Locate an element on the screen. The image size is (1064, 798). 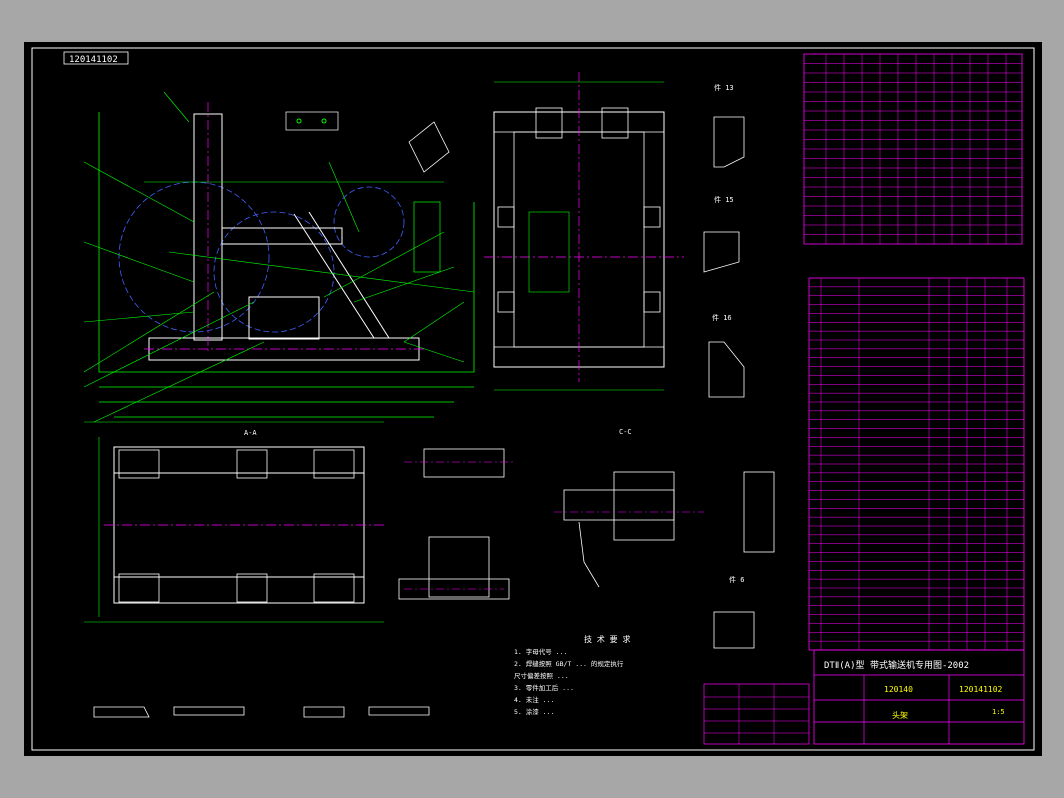
c-view-title: C-C is located at coordinates (625, 432).